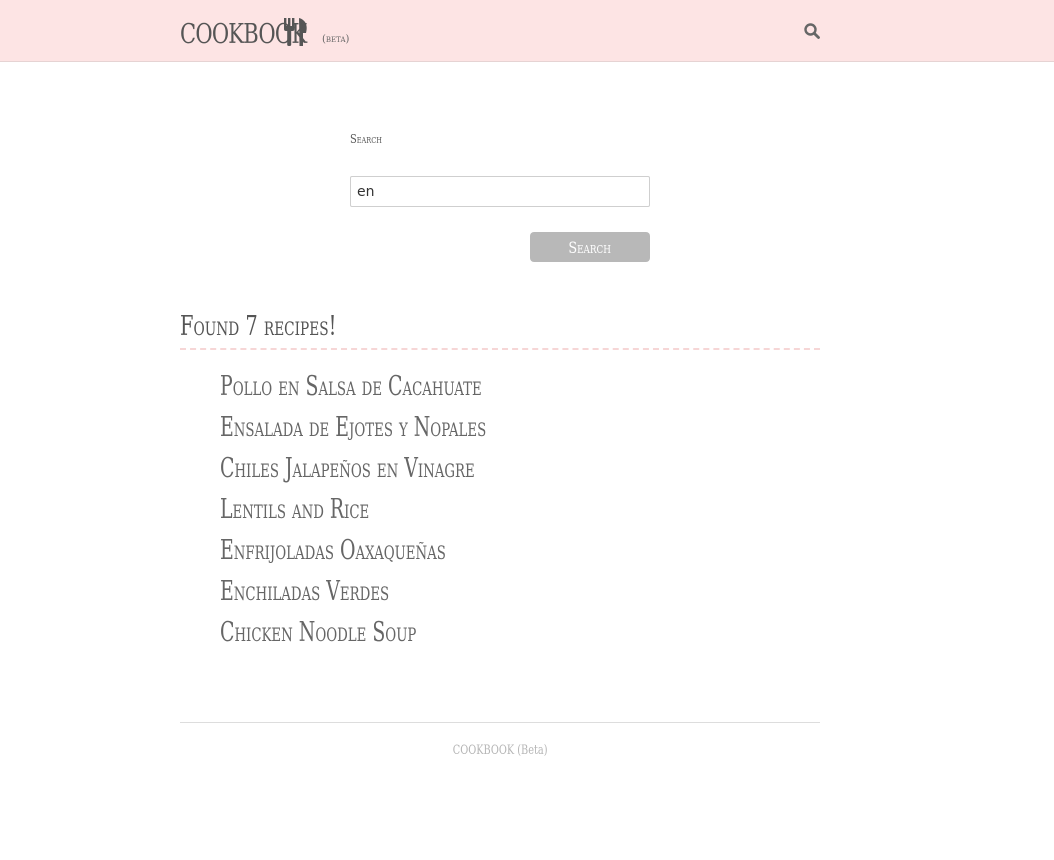 The height and width of the screenshot is (860, 1054). I want to click on list-item: Chicken Noodle Soup, so click(410, 632).